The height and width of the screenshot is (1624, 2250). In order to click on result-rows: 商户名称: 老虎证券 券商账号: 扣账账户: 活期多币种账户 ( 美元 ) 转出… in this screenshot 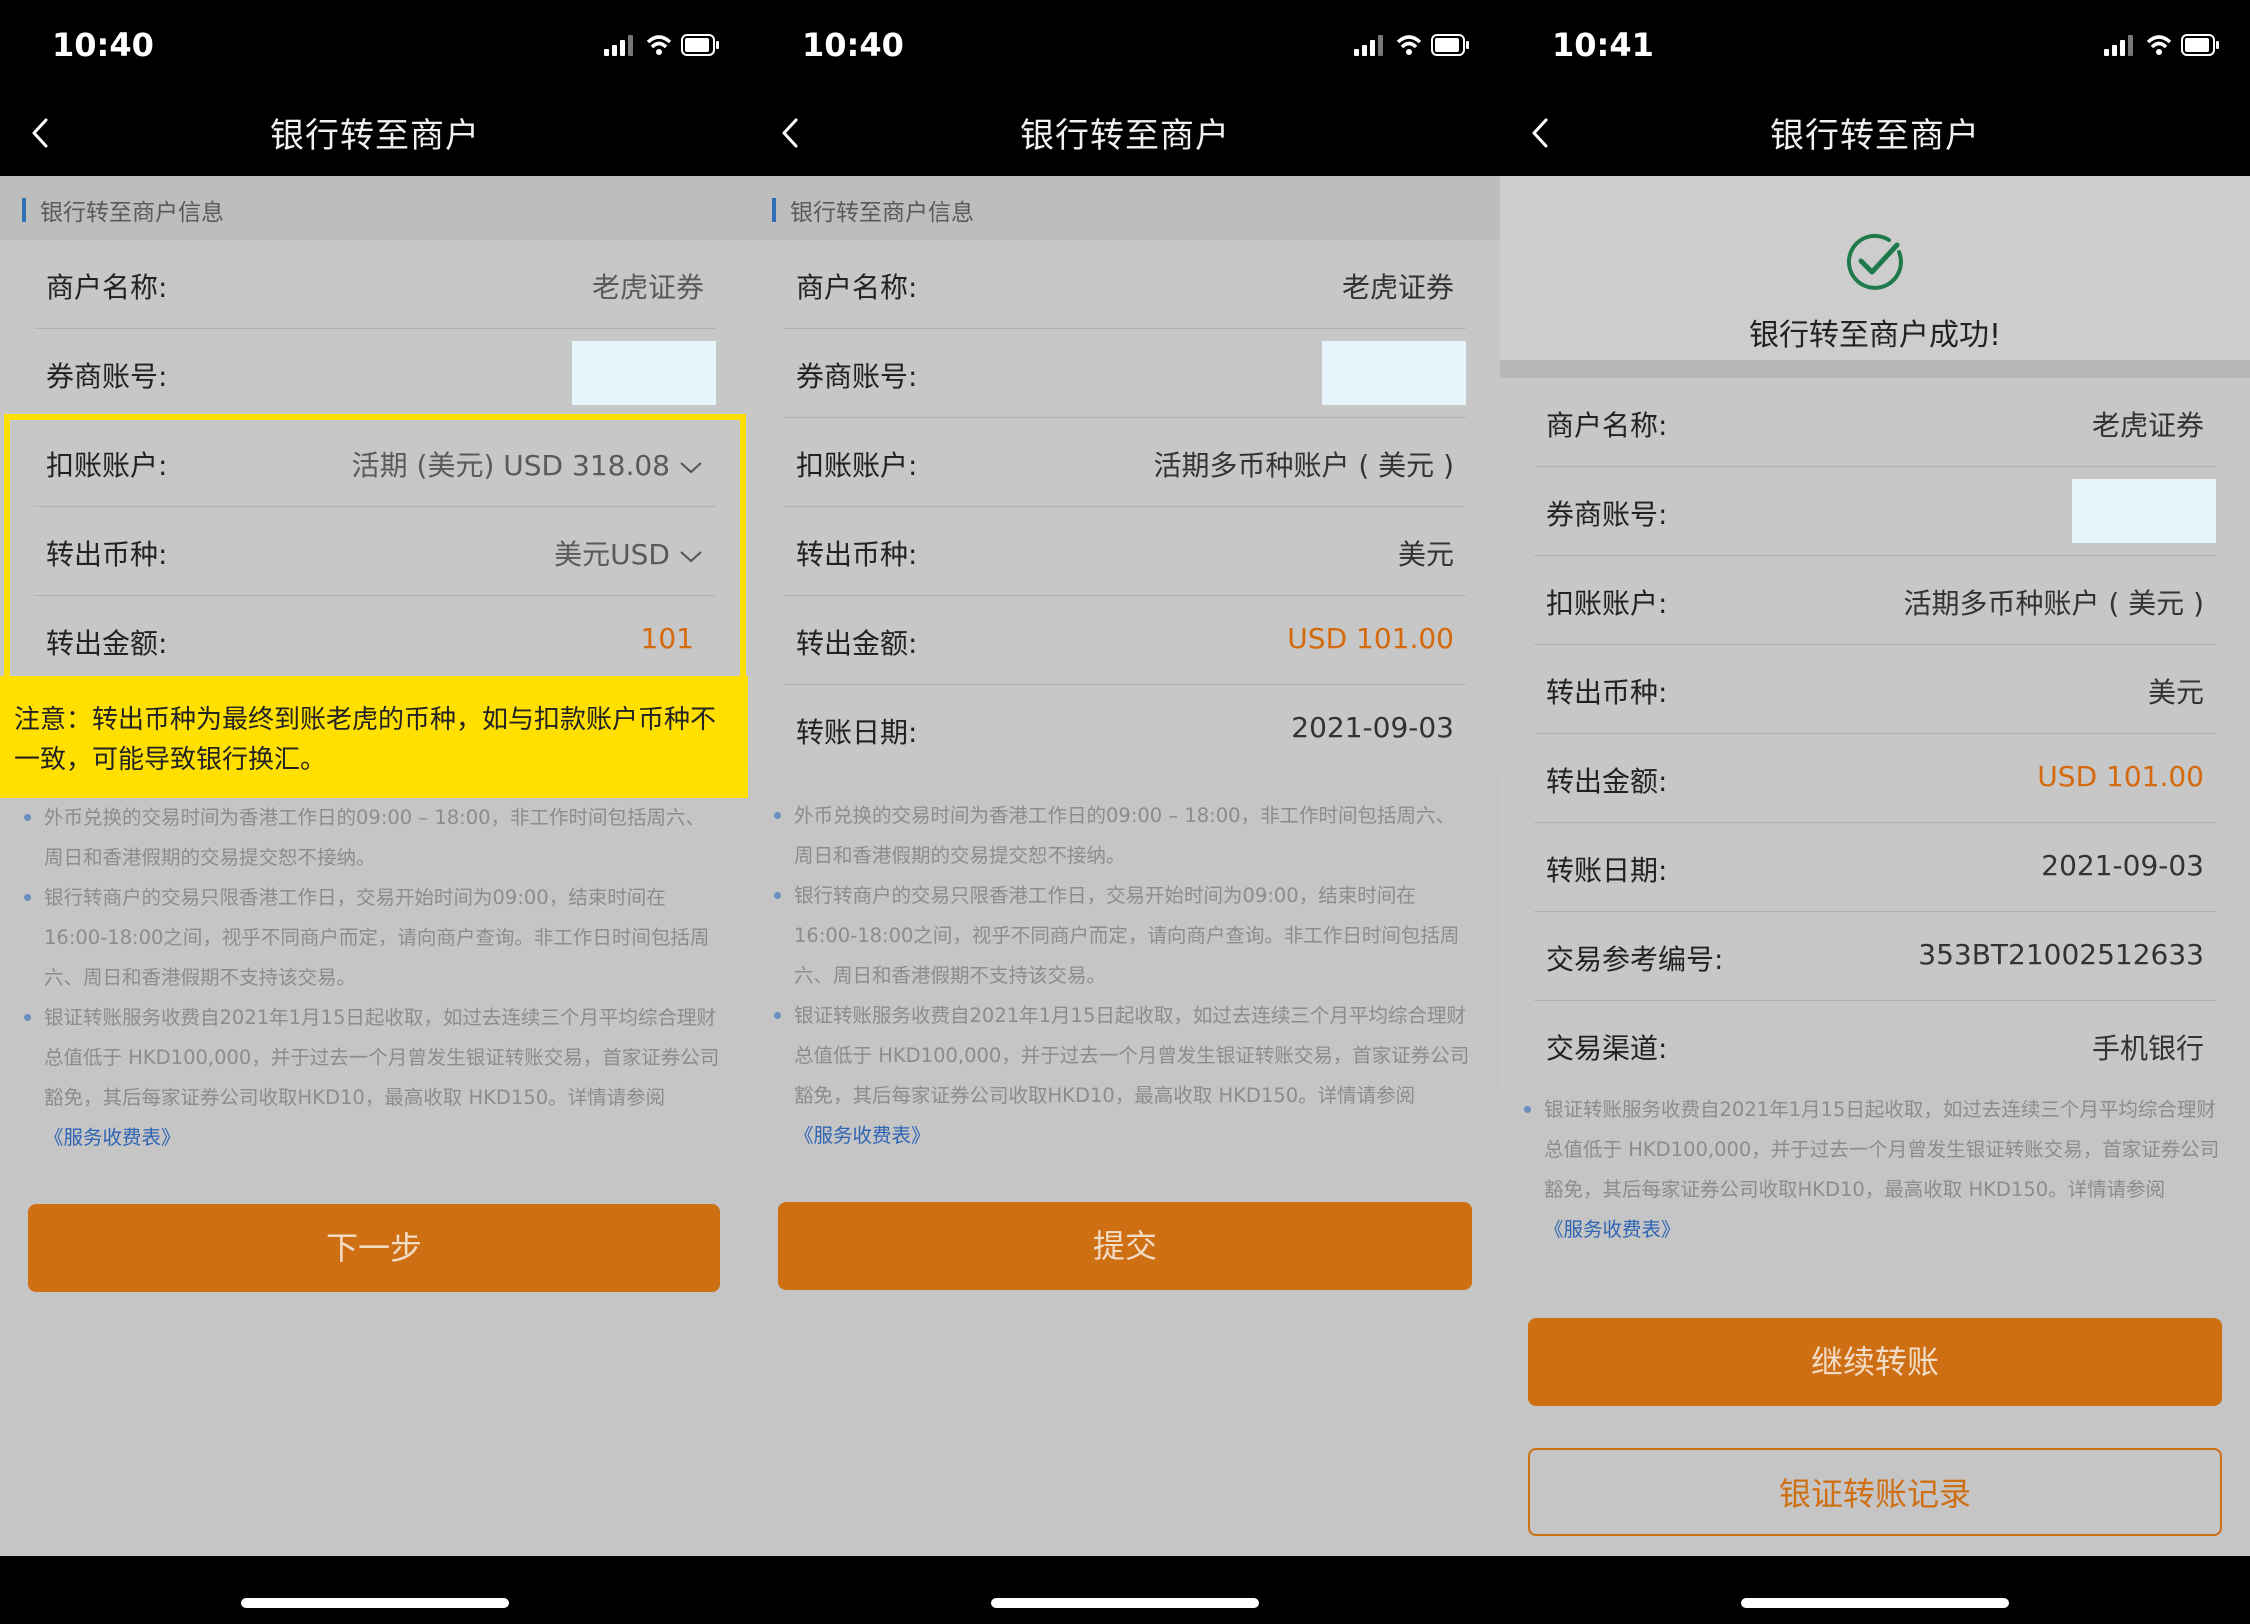, I will do `click(1875, 733)`.